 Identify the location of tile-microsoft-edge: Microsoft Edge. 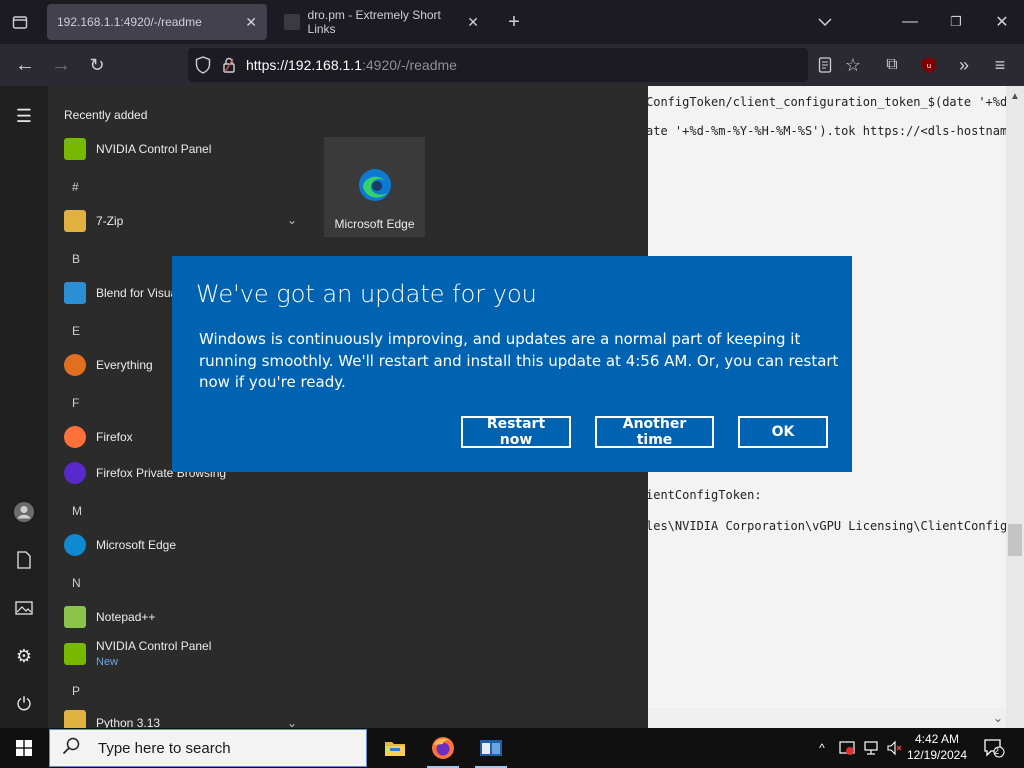
(374, 187).